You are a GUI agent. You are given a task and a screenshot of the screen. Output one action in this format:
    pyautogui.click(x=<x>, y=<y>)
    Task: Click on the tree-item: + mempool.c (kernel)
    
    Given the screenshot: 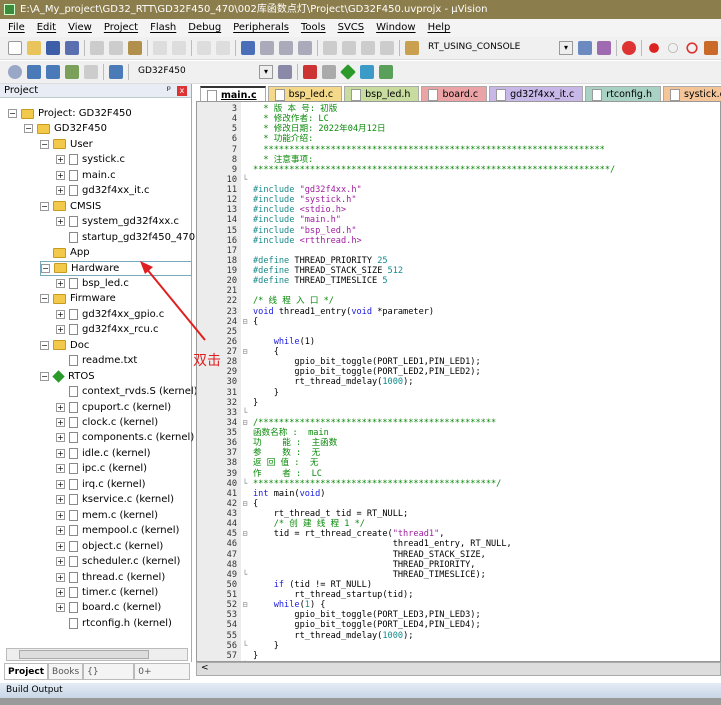 What is the action you would take?
    pyautogui.click(x=117, y=530)
    